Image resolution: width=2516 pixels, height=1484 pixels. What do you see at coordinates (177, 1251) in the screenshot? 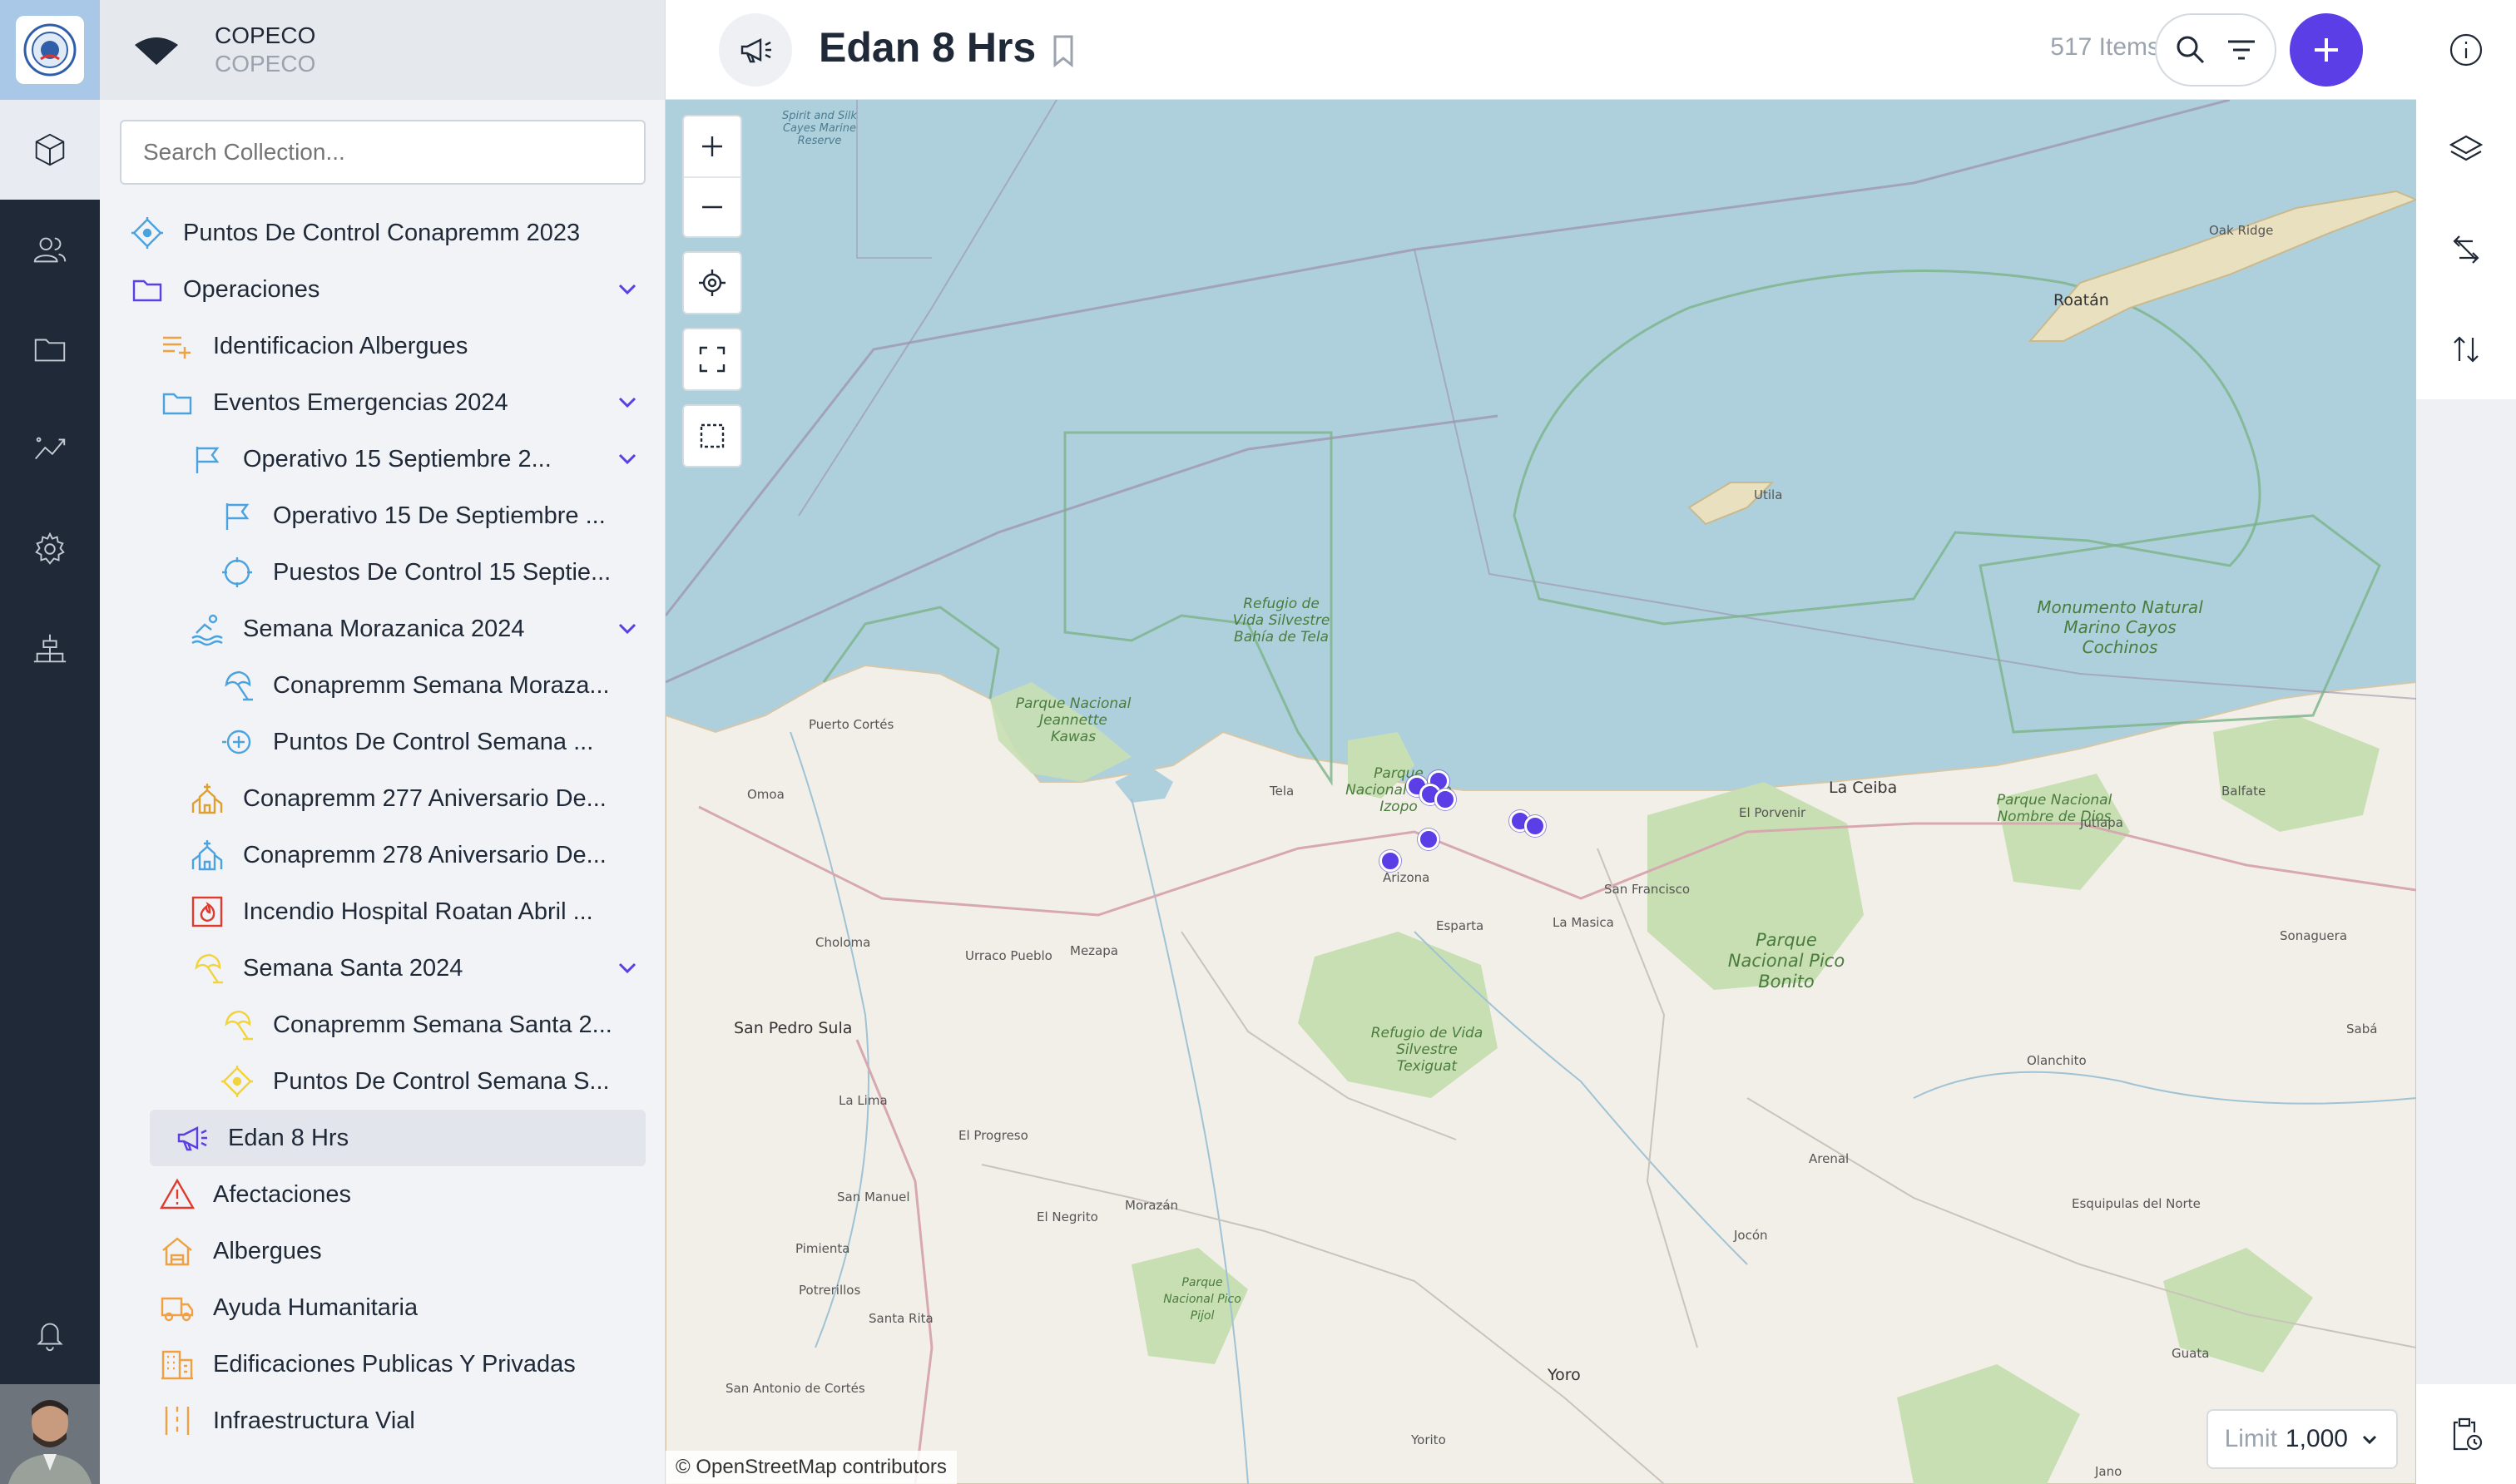
I see `shelter-icon` at bounding box center [177, 1251].